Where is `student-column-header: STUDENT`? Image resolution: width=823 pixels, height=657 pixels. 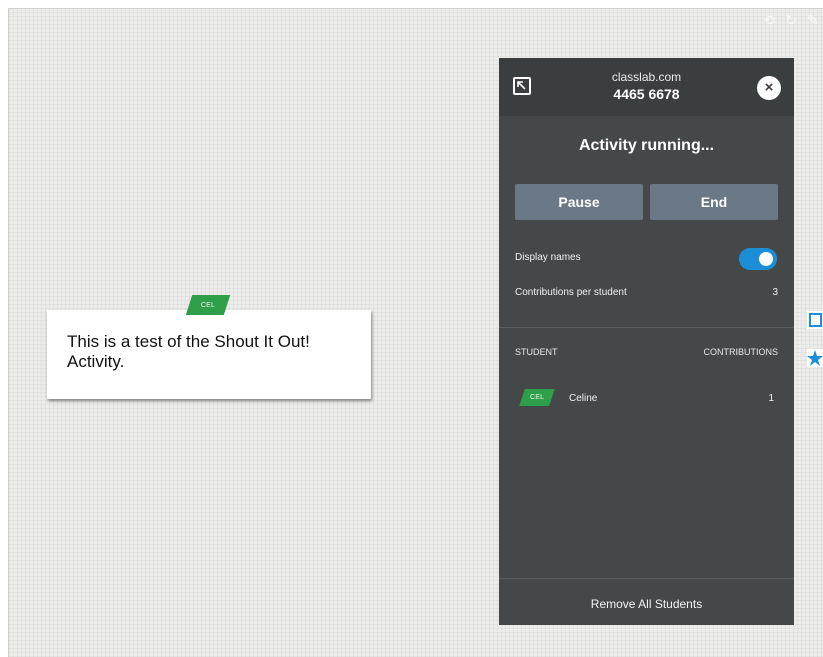 student-column-header: STUDENT is located at coordinates (536, 352).